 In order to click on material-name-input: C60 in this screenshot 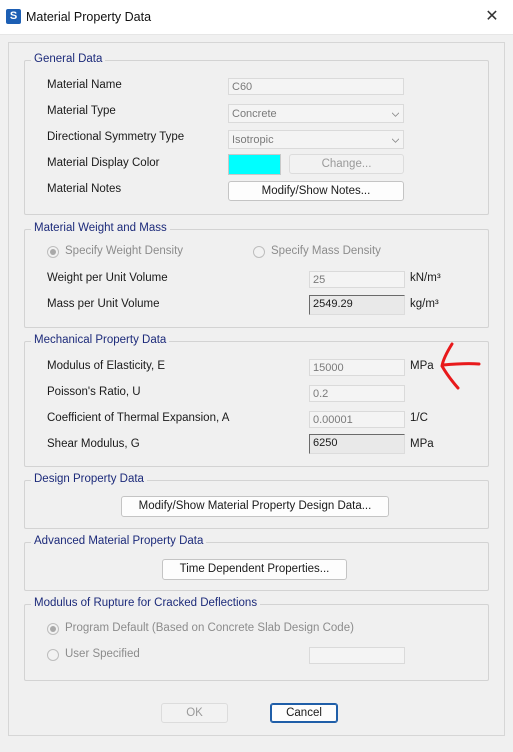, I will do `click(316, 86)`.